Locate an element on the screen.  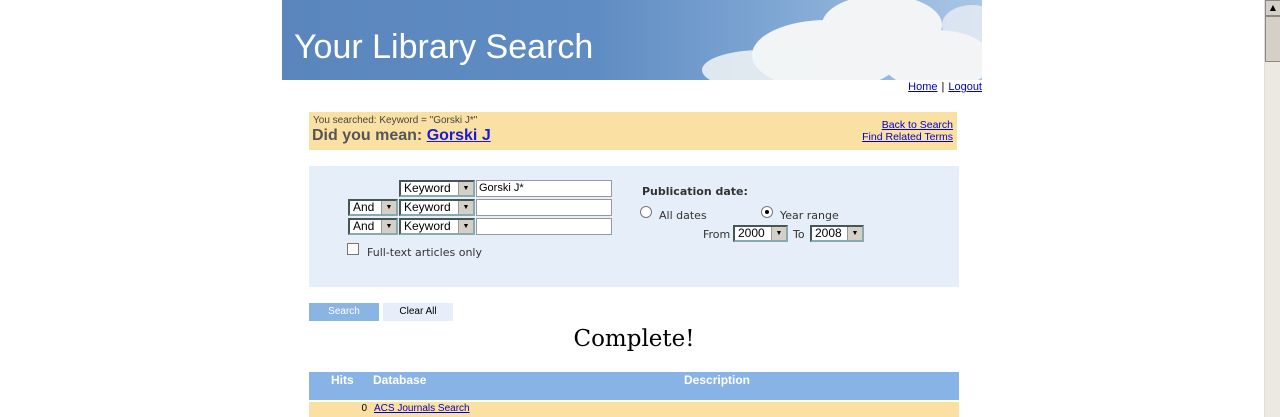
table-row: 0 ACS Journals Search is located at coordinates (634, 409).